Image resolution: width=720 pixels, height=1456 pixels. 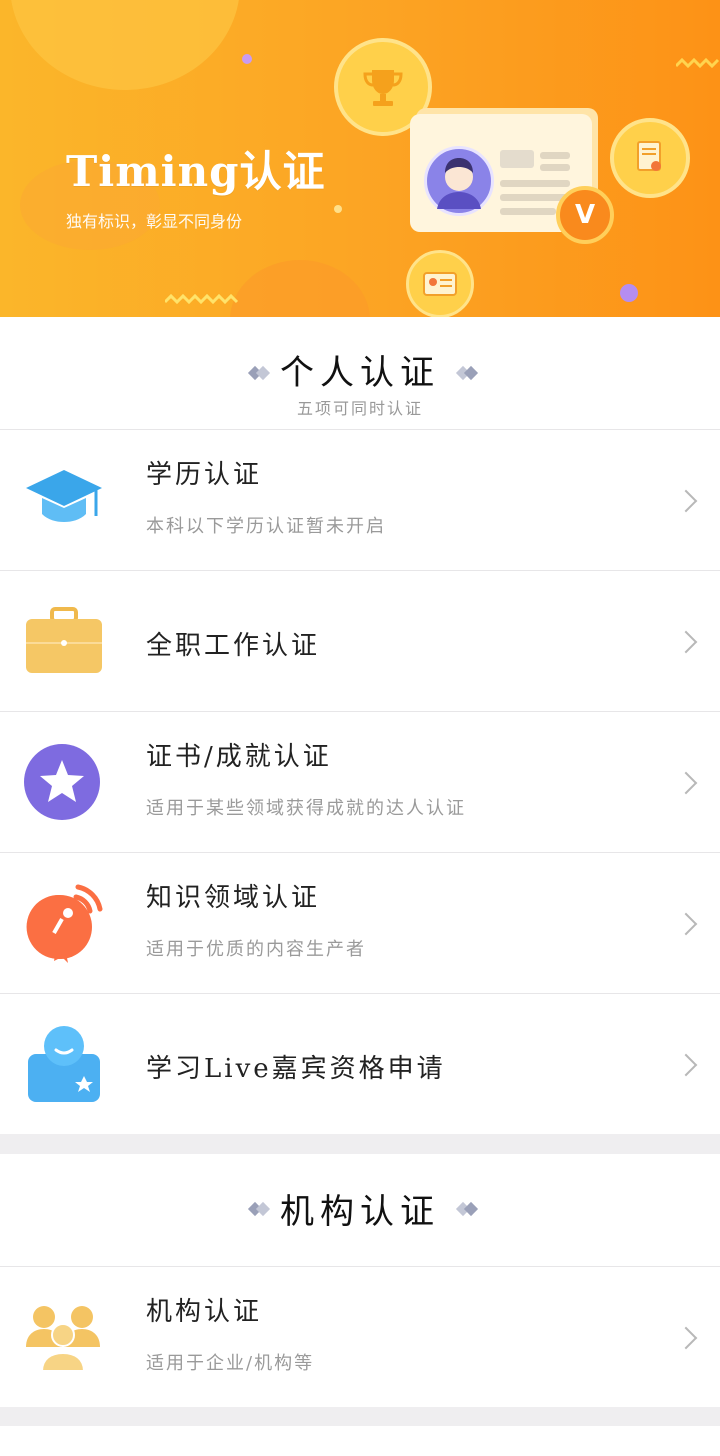 I want to click on live-guest-icon, so click(x=64, y=1064).